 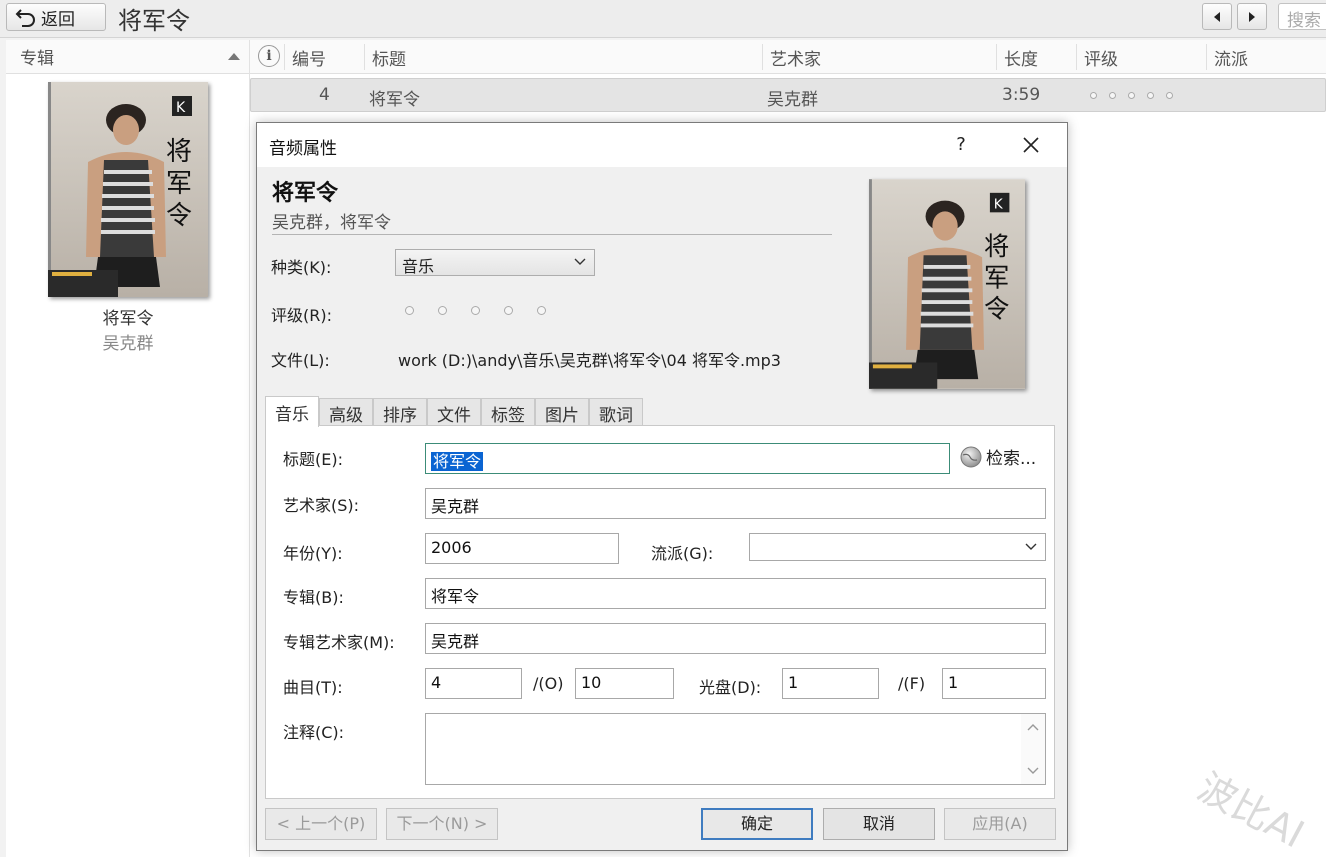 I want to click on disc-total-label: /(F), so click(x=912, y=683).